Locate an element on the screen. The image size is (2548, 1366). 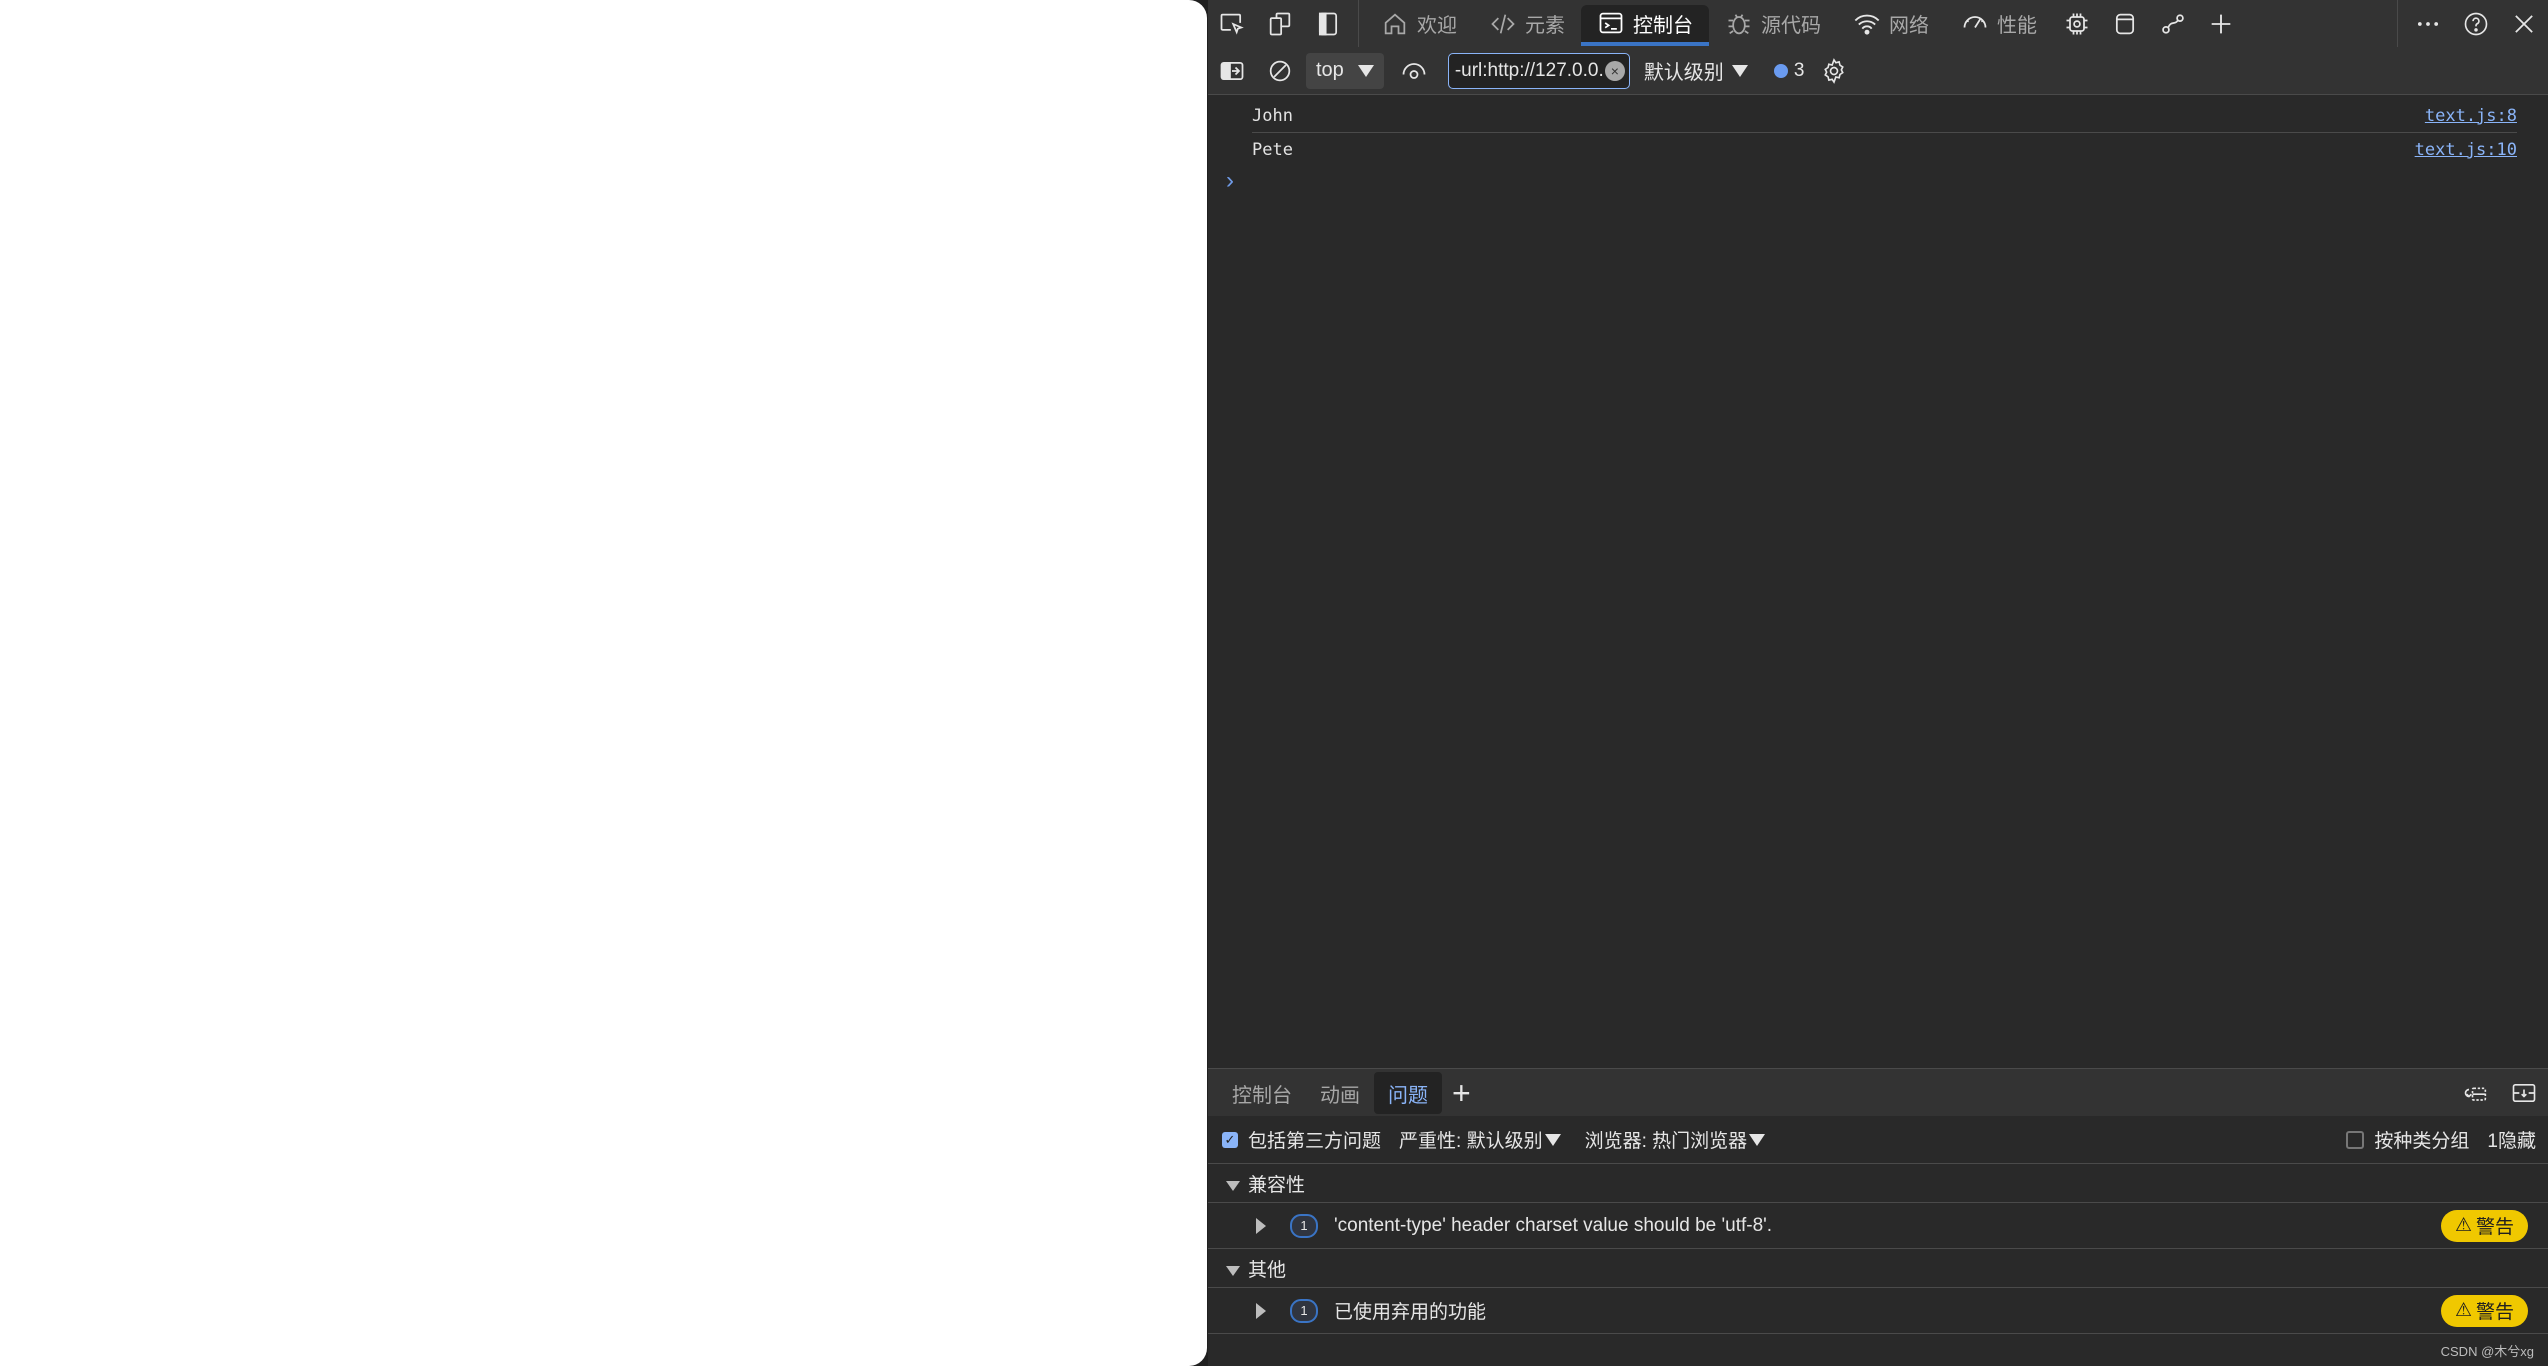
tab-label: 元素 is located at coordinates (1545, 26).